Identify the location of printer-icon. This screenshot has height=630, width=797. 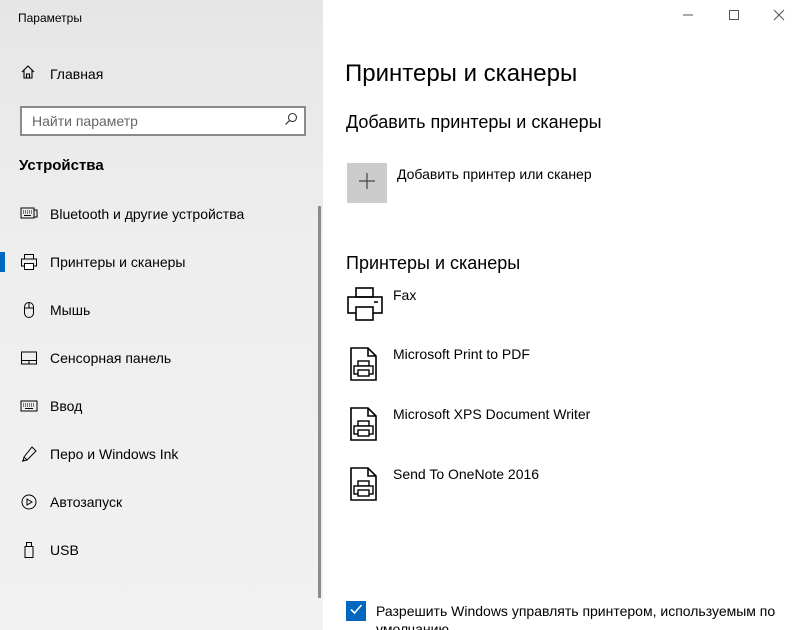
(29, 262).